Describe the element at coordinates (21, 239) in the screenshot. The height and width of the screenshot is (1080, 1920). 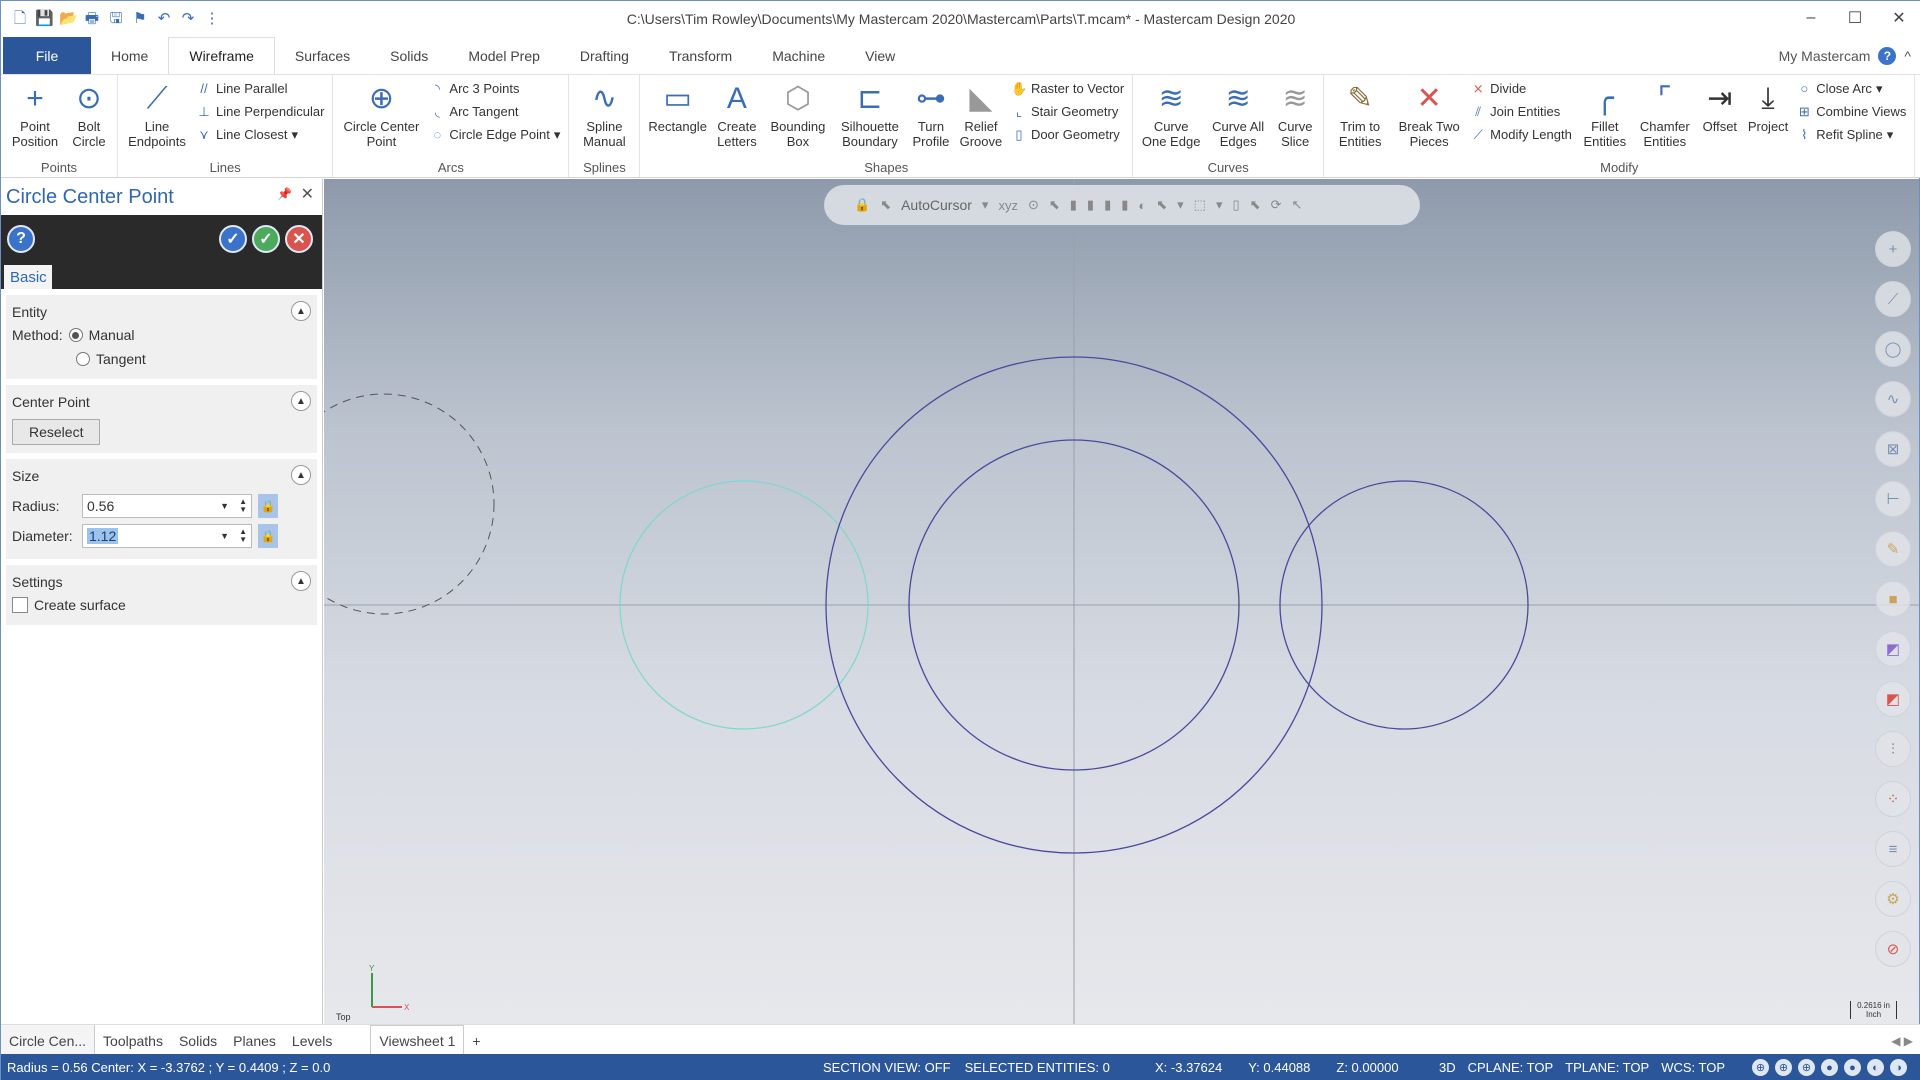
I see `help-button: ?` at that location.